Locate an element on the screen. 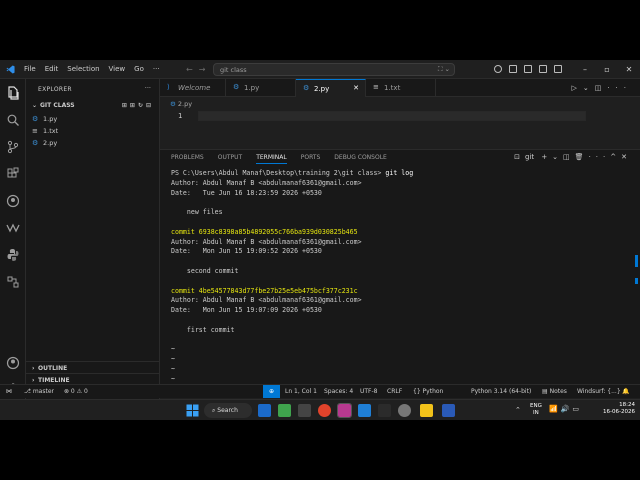 Image resolution: width=640 pixels, height=480 pixels. toggle-panel-icon is located at coordinates (528, 69).